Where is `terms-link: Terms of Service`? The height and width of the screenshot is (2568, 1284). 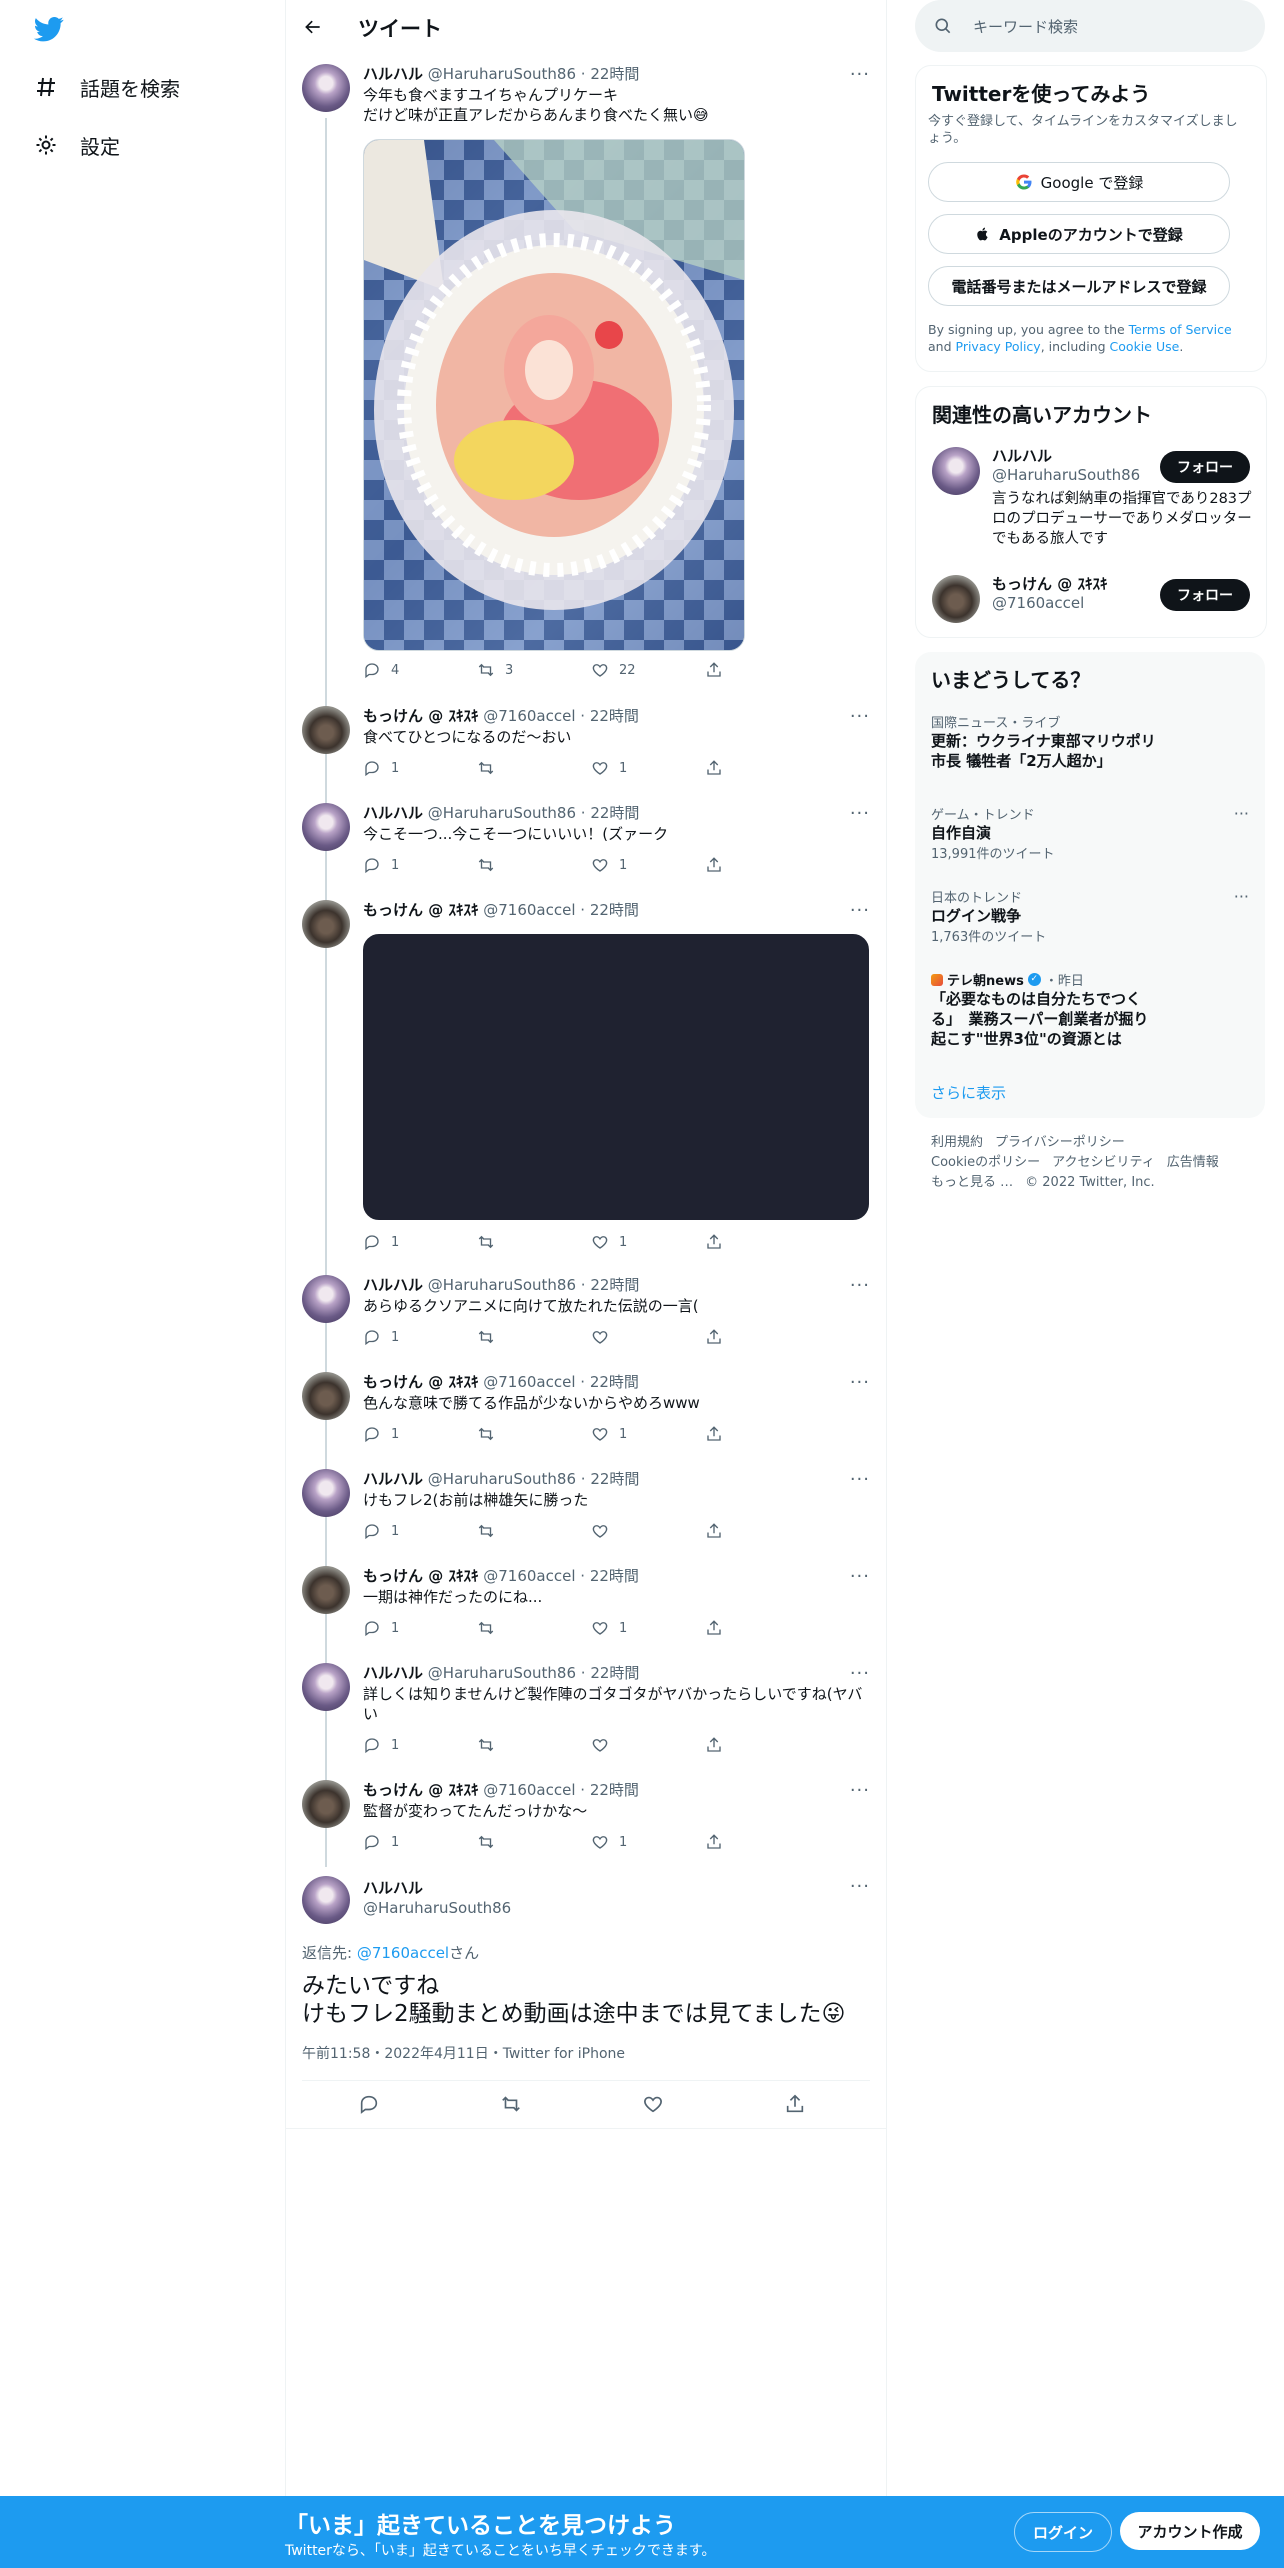
terms-link: Terms of Service is located at coordinates (1180, 329).